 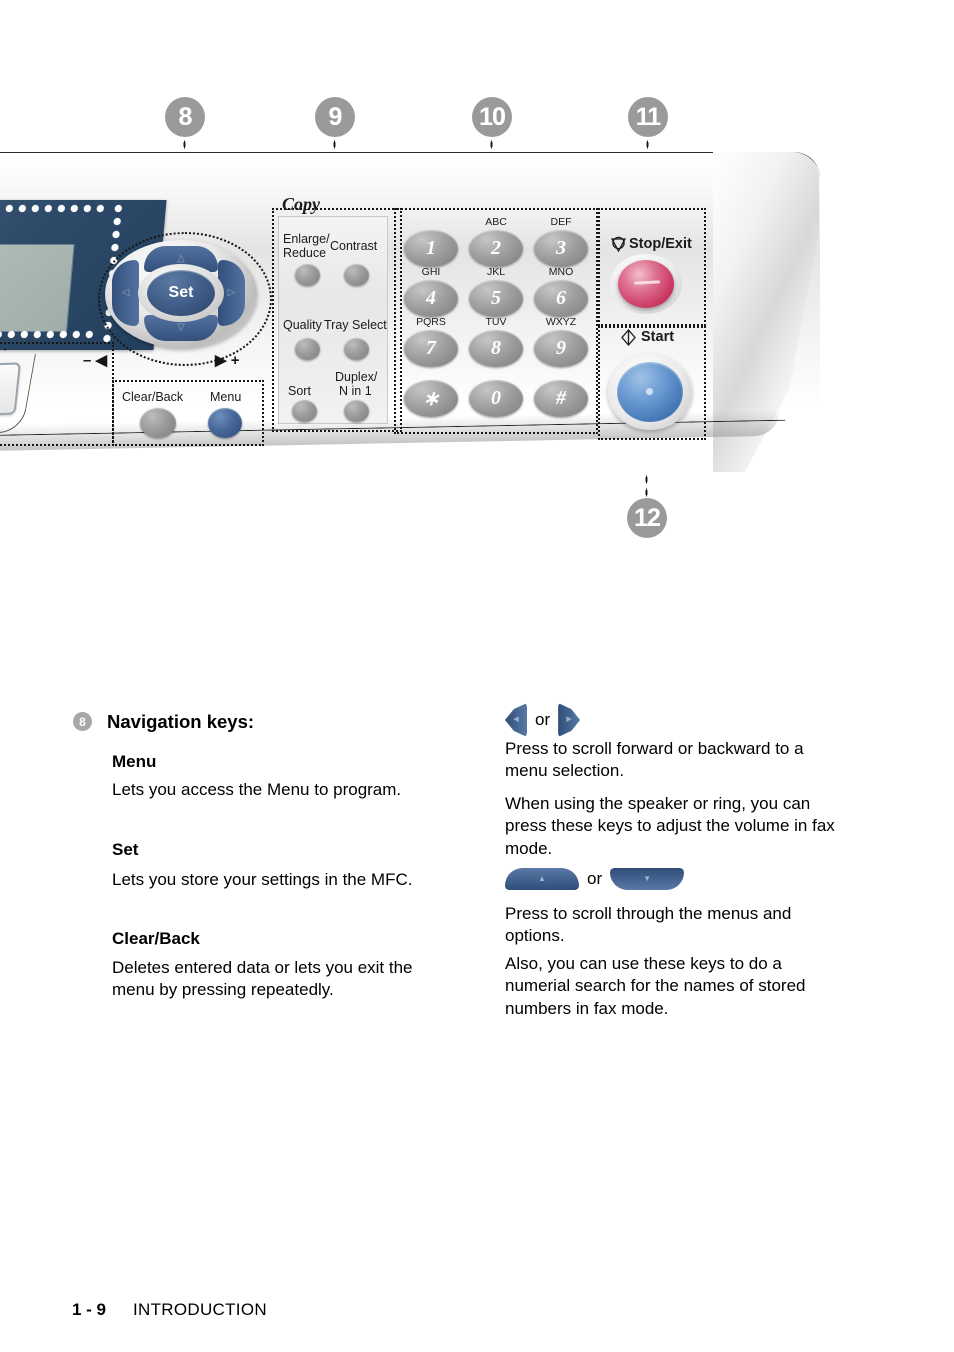 What do you see at coordinates (156, 938) in the screenshot?
I see `subheading-clear-back: Clear/Back` at bounding box center [156, 938].